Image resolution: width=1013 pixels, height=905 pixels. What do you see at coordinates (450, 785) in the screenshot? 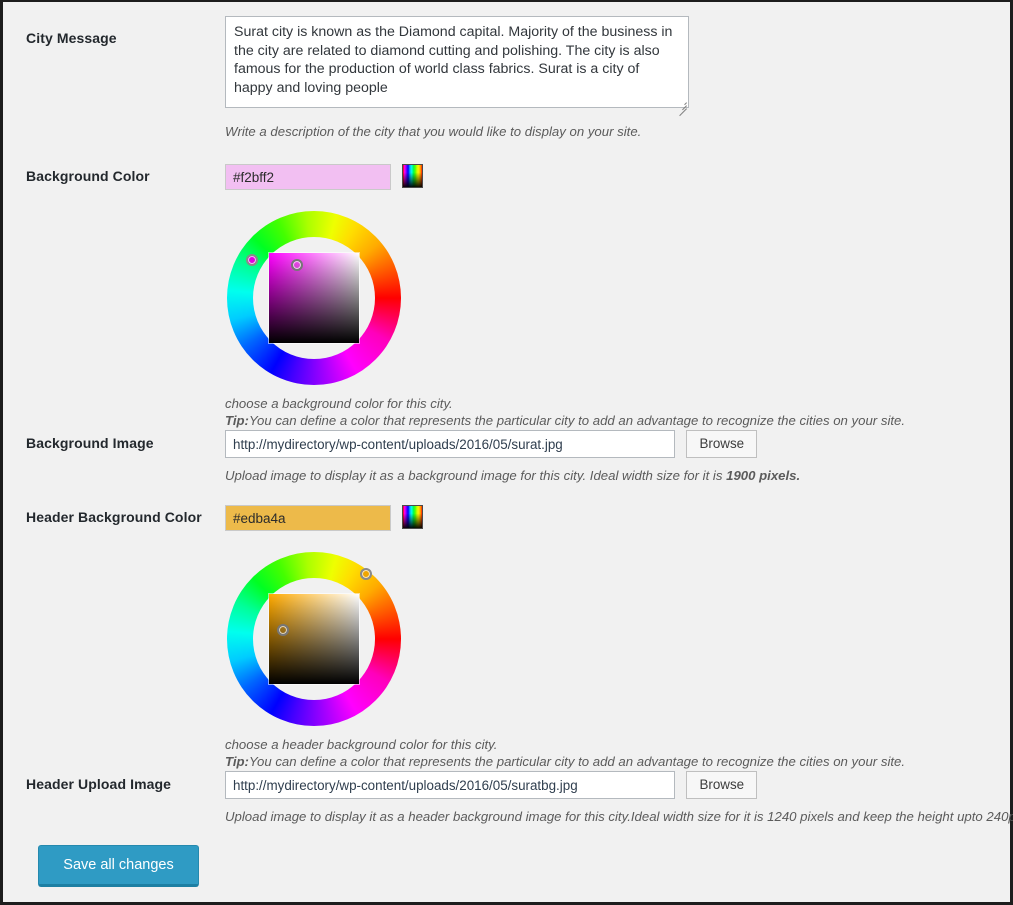
I see `header-upload-image-input` at bounding box center [450, 785].